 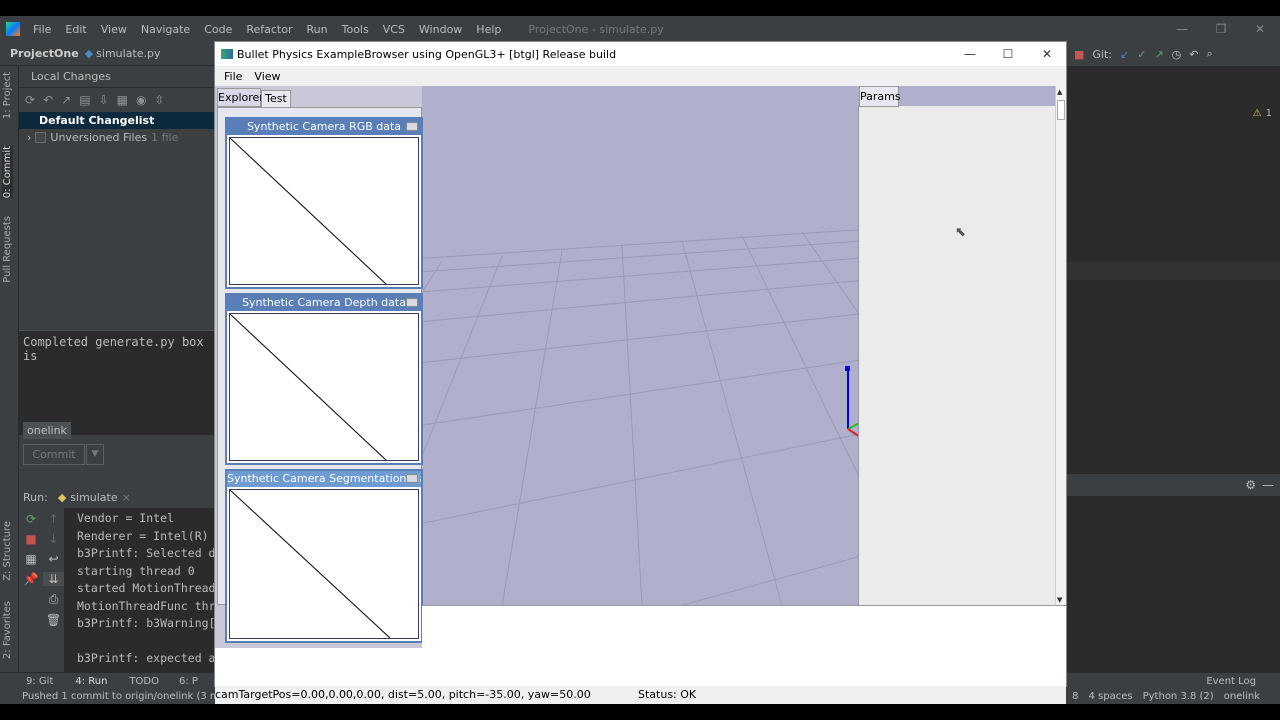 I want to click on camera-seg-minimize-icon, so click(x=412, y=478).